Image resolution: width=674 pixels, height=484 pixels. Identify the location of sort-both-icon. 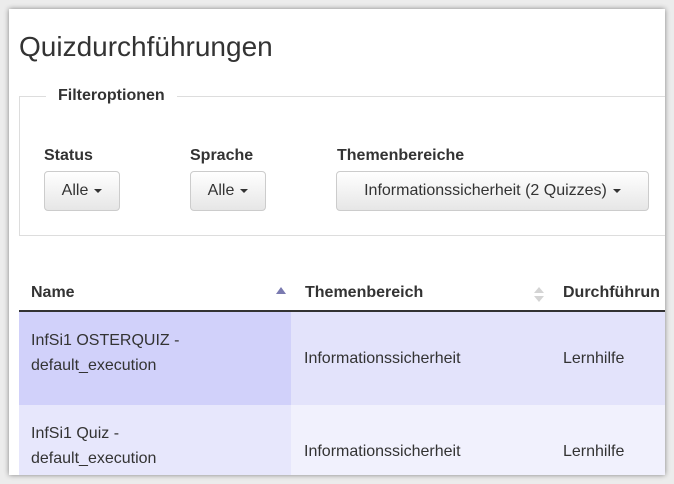
(539, 295).